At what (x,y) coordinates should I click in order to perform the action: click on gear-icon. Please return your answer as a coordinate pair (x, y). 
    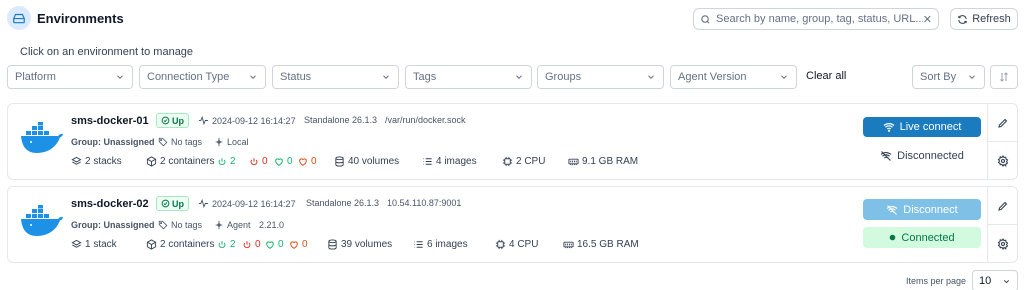
    Looking at the image, I should click on (1003, 161).